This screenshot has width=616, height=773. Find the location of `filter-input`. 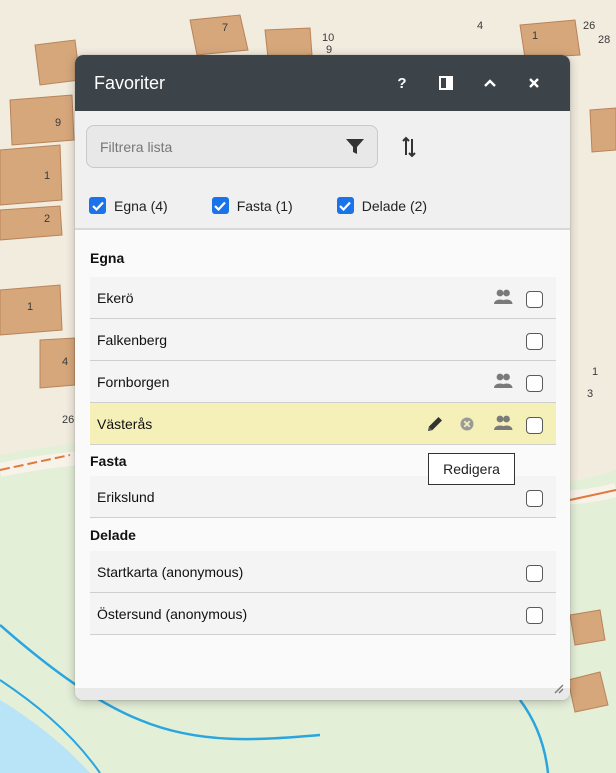

filter-input is located at coordinates (222, 146).